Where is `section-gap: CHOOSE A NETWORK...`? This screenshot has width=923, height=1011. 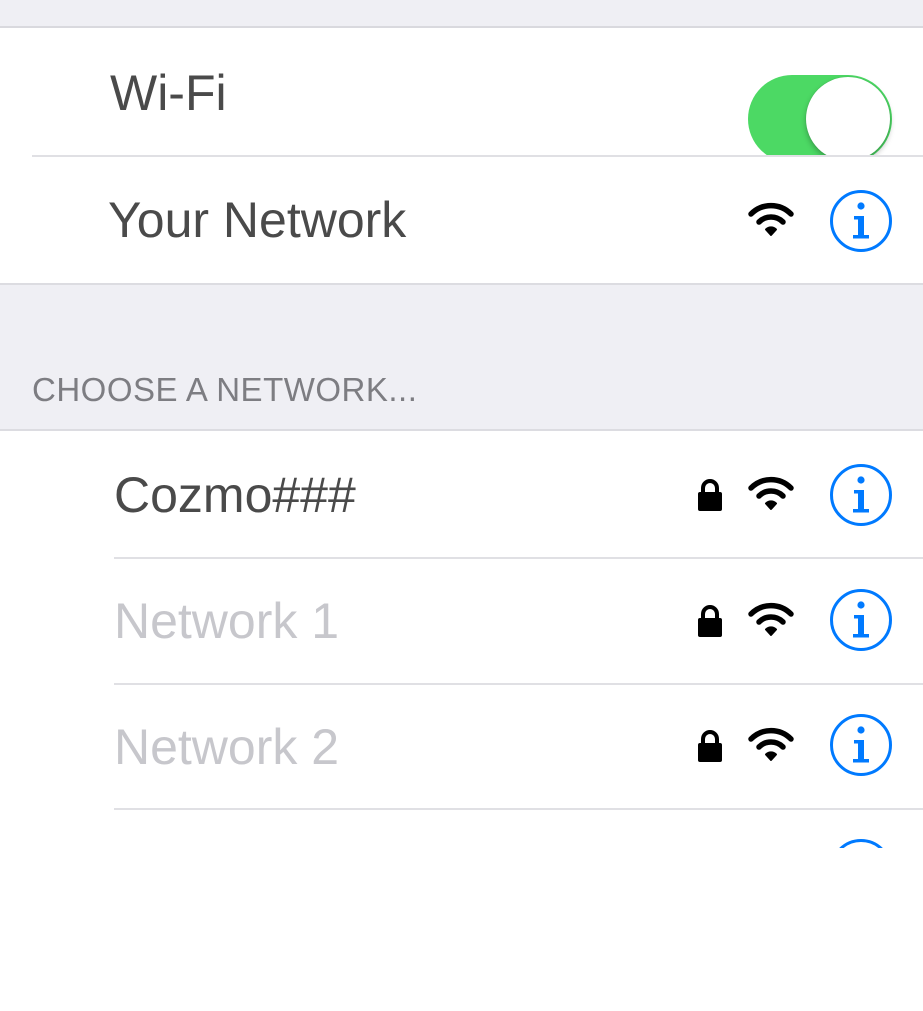
section-gap: CHOOSE A NETWORK... is located at coordinates (461, 357).